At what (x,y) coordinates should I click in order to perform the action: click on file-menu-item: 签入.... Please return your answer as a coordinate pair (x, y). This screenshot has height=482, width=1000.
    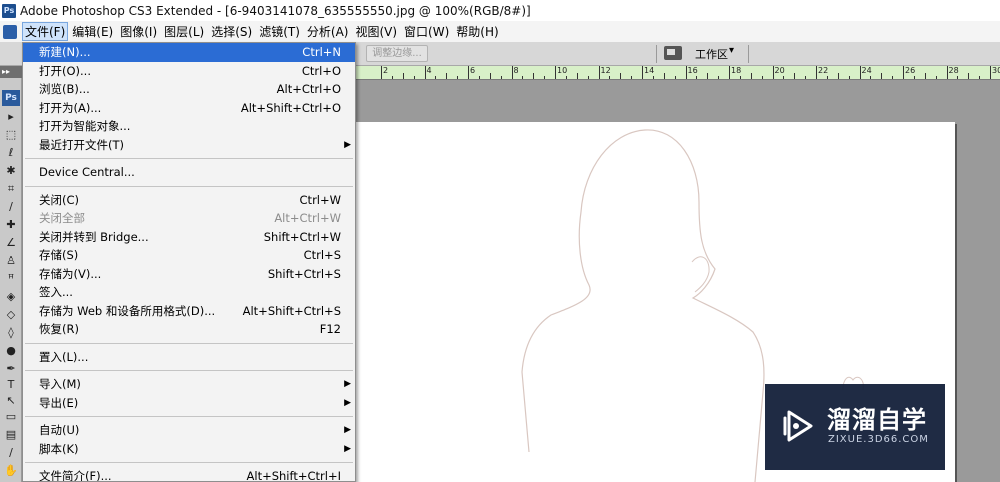
    Looking at the image, I should click on (189, 292).